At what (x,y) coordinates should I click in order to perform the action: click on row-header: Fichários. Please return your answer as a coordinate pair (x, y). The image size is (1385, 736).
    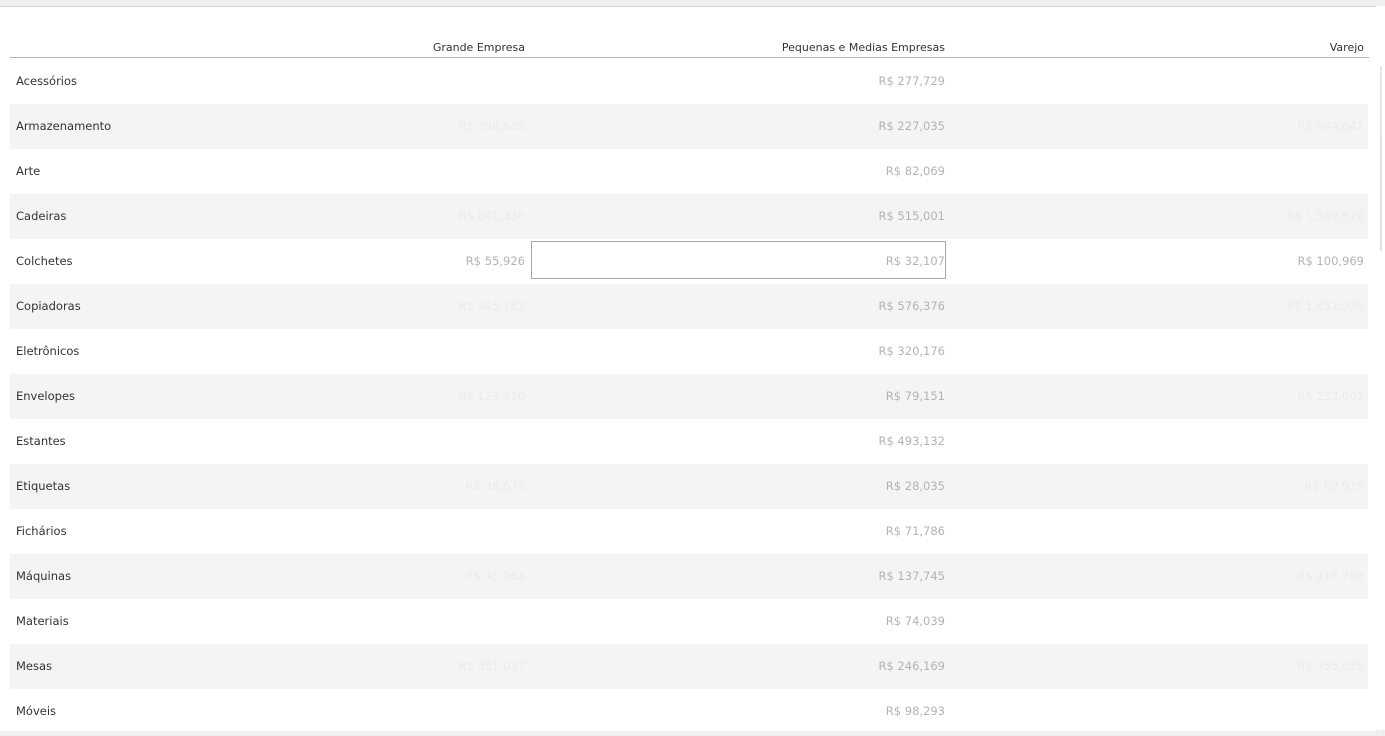
    Looking at the image, I should click on (41, 531).